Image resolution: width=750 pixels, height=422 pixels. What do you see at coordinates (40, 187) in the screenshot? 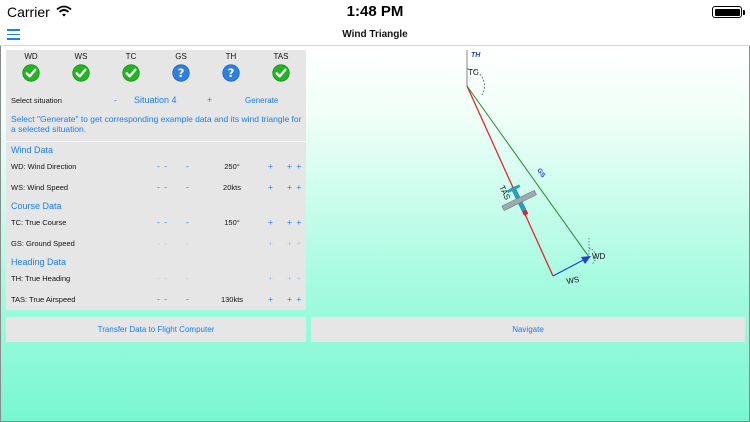
I see `row-label: WS: Wind Speed` at bounding box center [40, 187].